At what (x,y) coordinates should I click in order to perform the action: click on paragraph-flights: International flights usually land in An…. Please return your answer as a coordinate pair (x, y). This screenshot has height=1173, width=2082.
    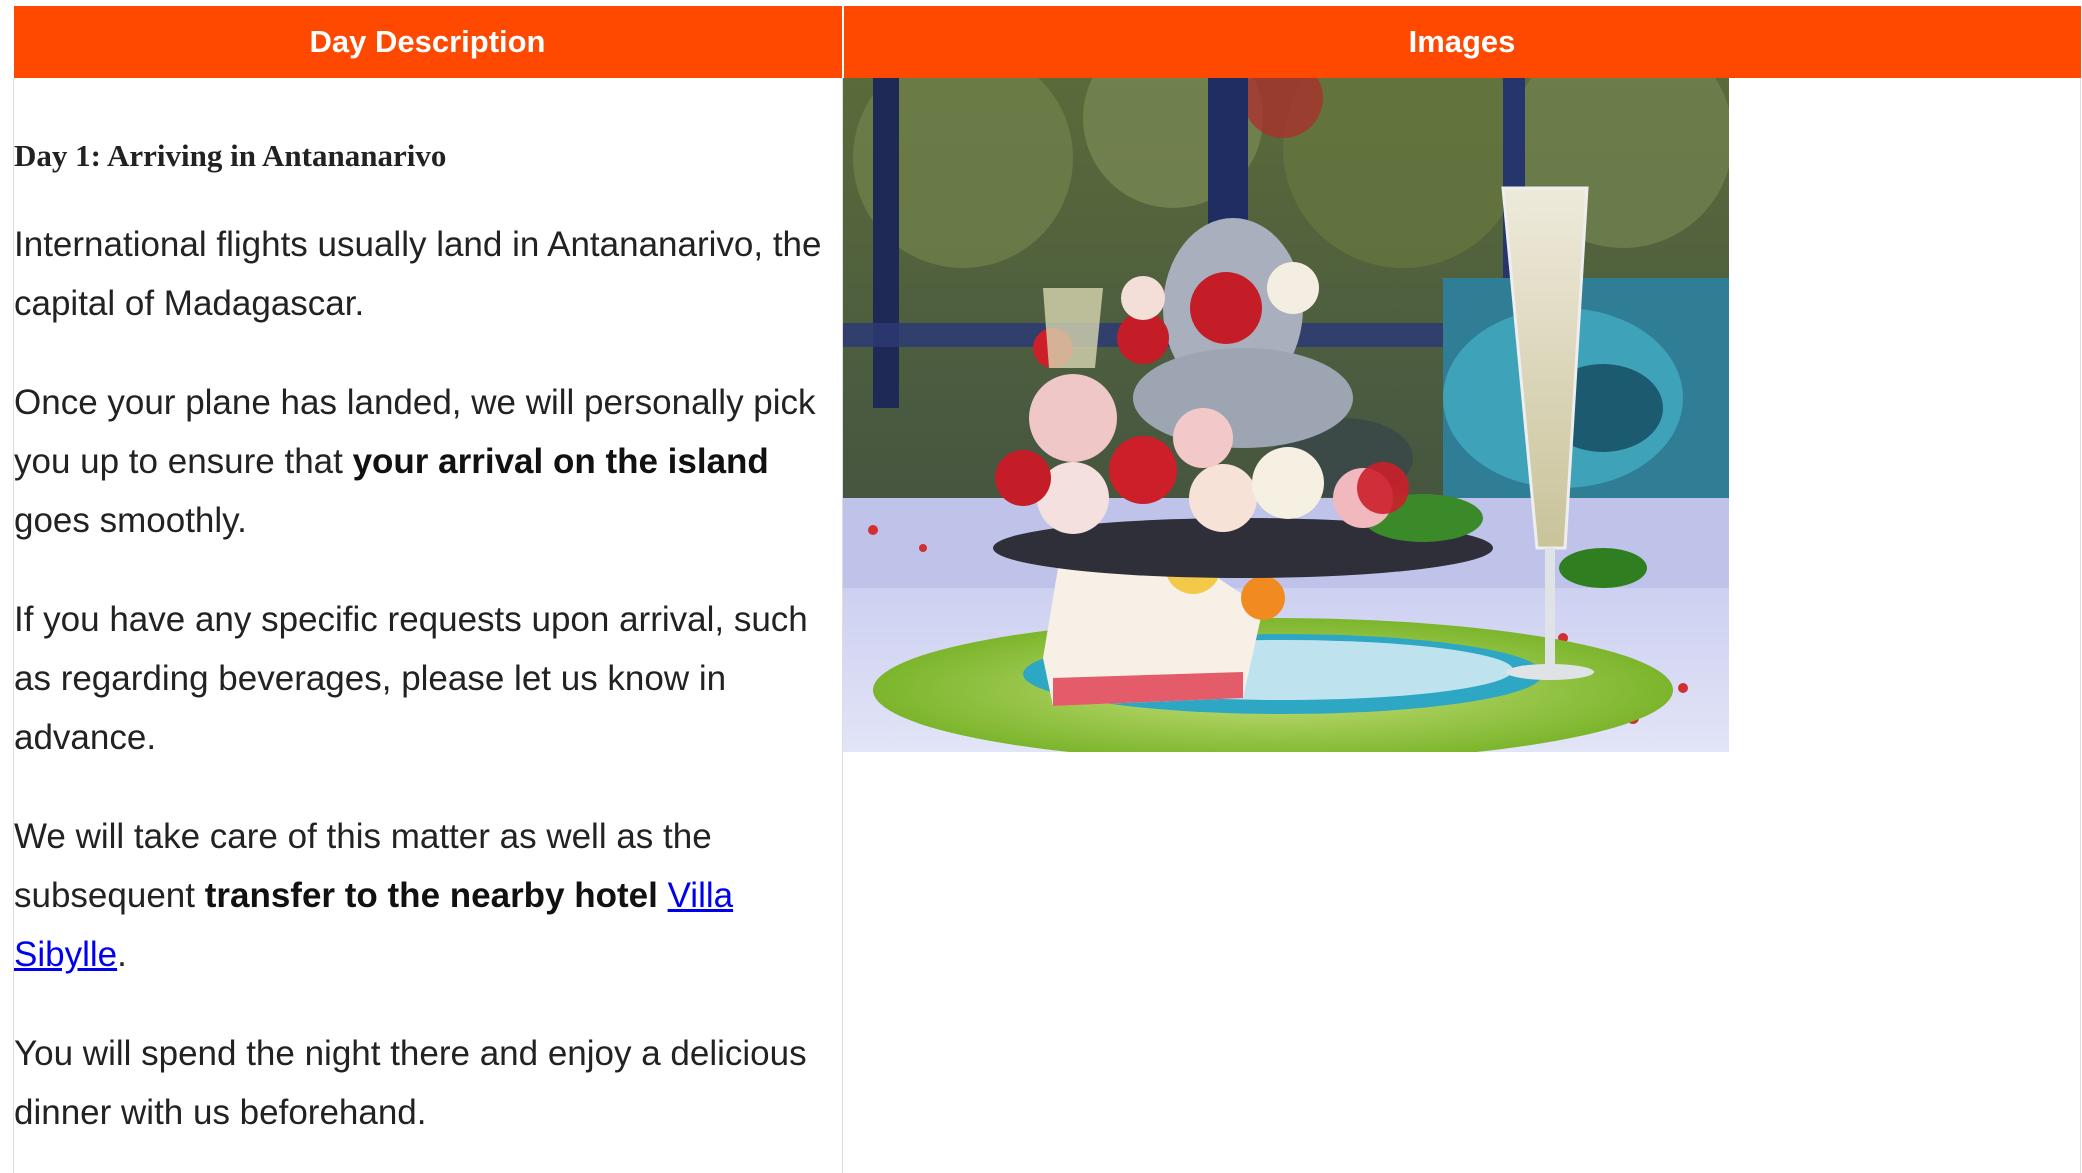
    Looking at the image, I should click on (418, 274).